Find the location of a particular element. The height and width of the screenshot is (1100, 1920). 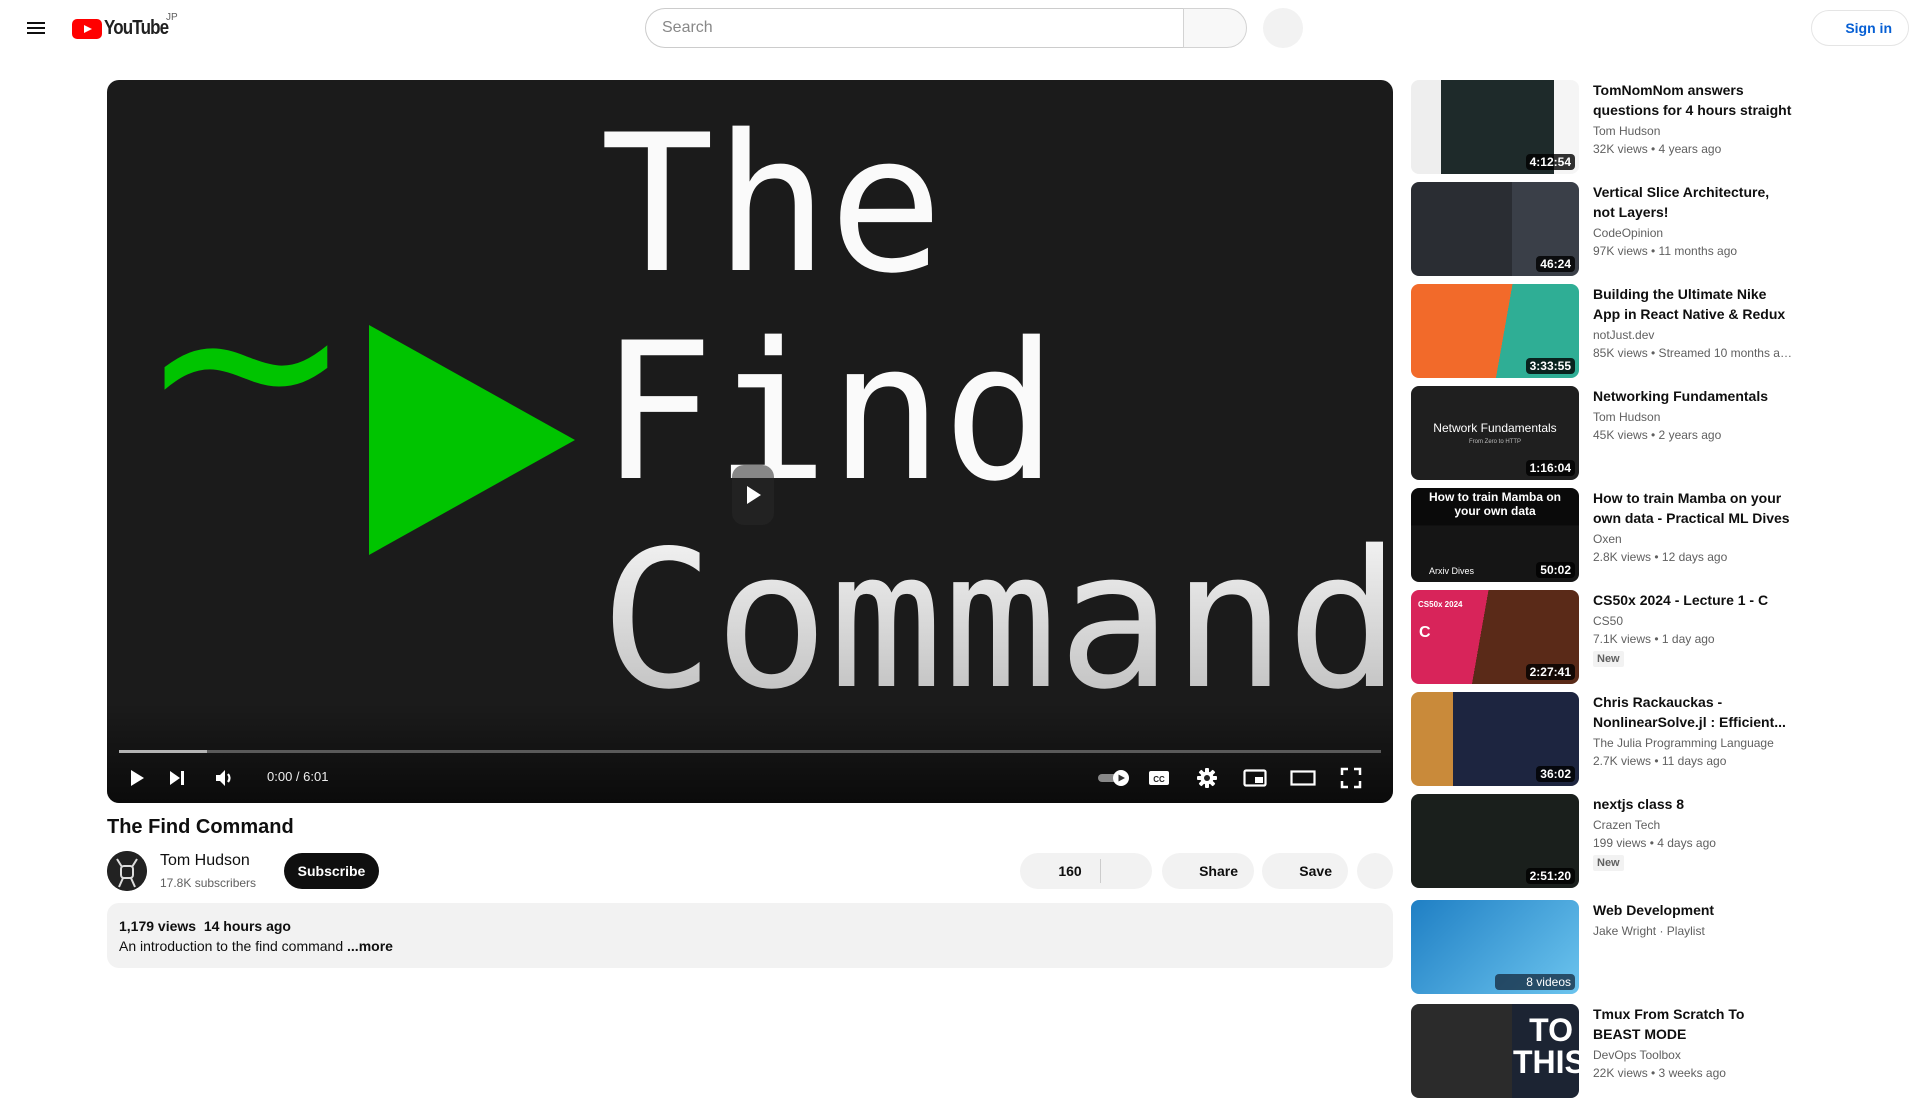

channel-avatar is located at coordinates (127, 871).